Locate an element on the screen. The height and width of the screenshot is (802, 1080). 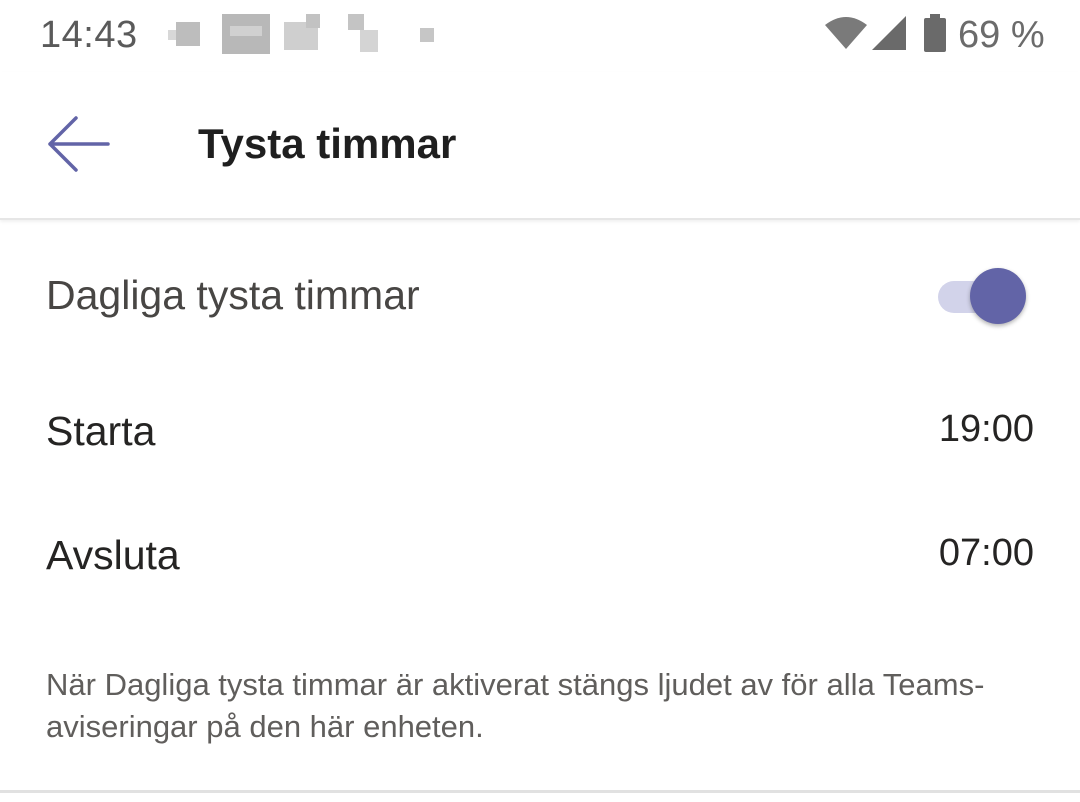
page-title: Tysta timmar is located at coordinates (327, 143).